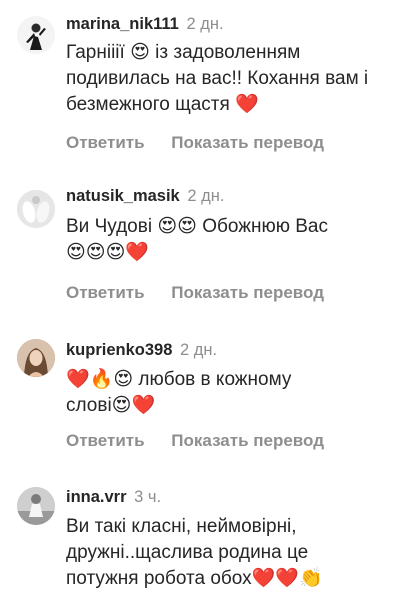 The image size is (409, 600). Describe the element at coordinates (179, 392) in the screenshot. I see `comment-text: ❤️🔥😍 любов в кожному слові😍❤️` at that location.